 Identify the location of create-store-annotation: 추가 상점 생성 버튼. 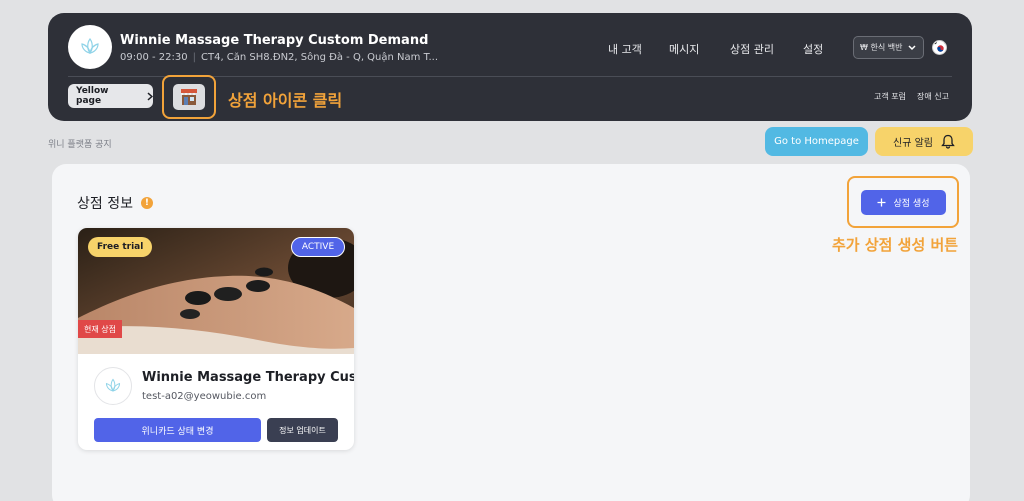
(895, 245).